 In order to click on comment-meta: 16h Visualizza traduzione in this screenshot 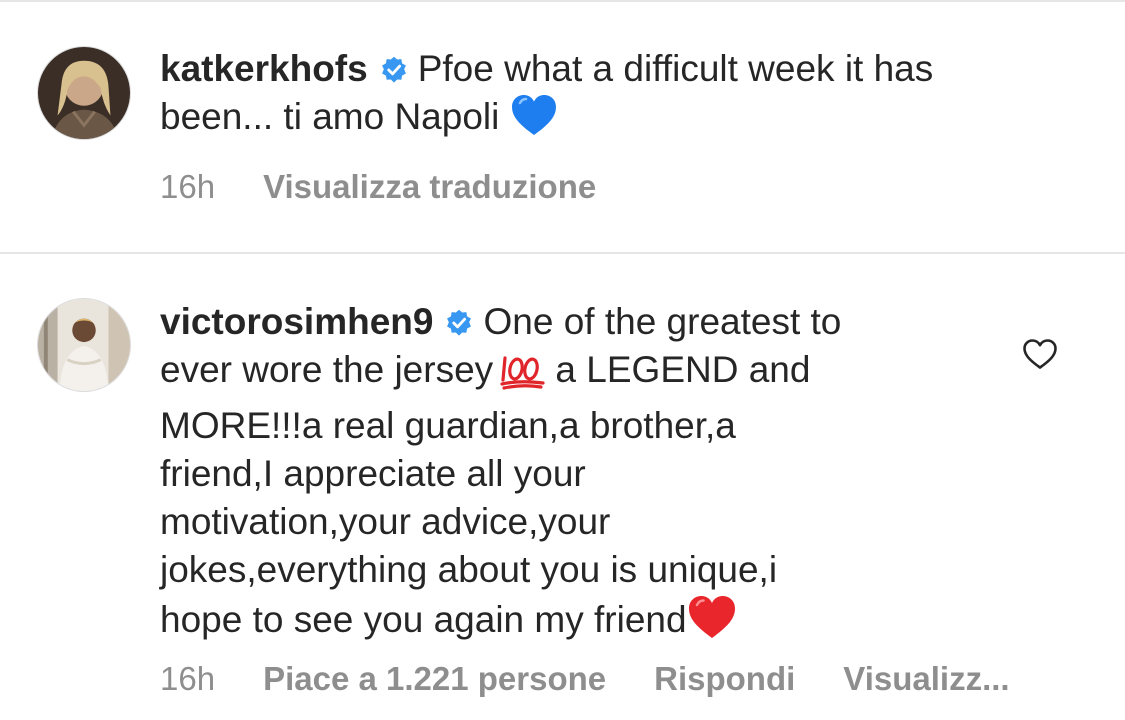, I will do `click(402, 187)`.